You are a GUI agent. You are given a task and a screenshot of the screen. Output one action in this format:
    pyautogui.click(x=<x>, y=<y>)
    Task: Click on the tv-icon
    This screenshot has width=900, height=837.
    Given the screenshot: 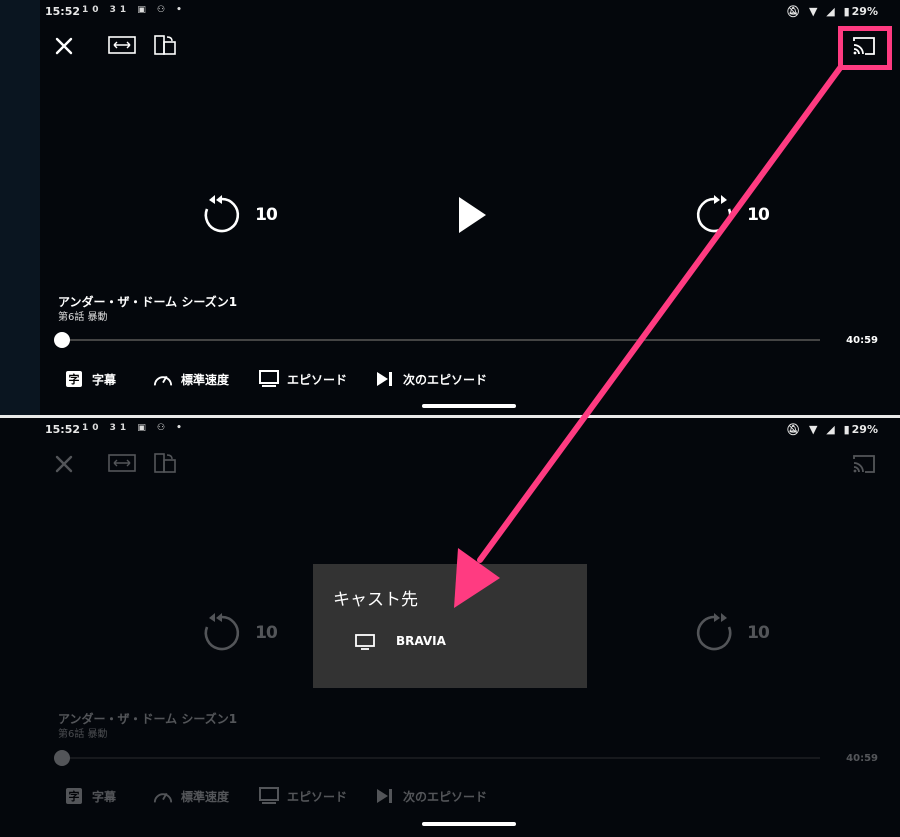 What is the action you would take?
    pyautogui.click(x=365, y=642)
    